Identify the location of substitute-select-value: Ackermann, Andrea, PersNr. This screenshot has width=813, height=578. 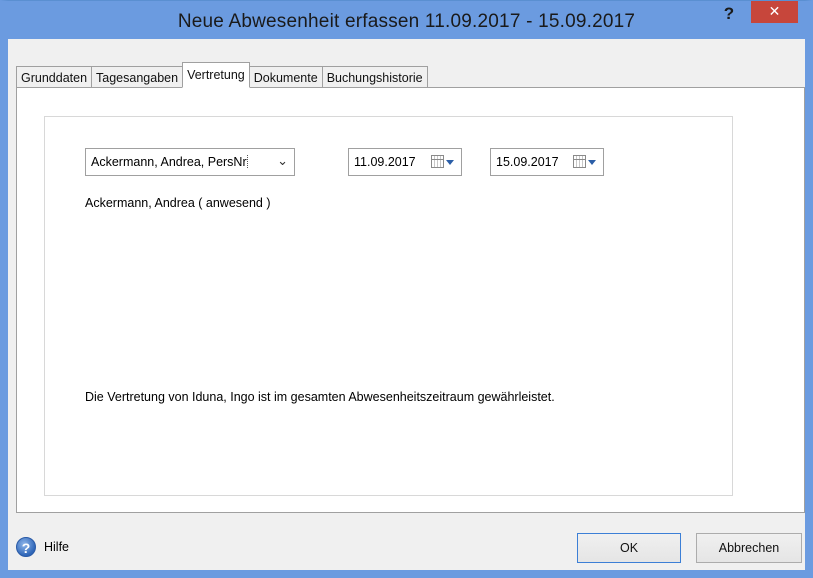
(169, 162).